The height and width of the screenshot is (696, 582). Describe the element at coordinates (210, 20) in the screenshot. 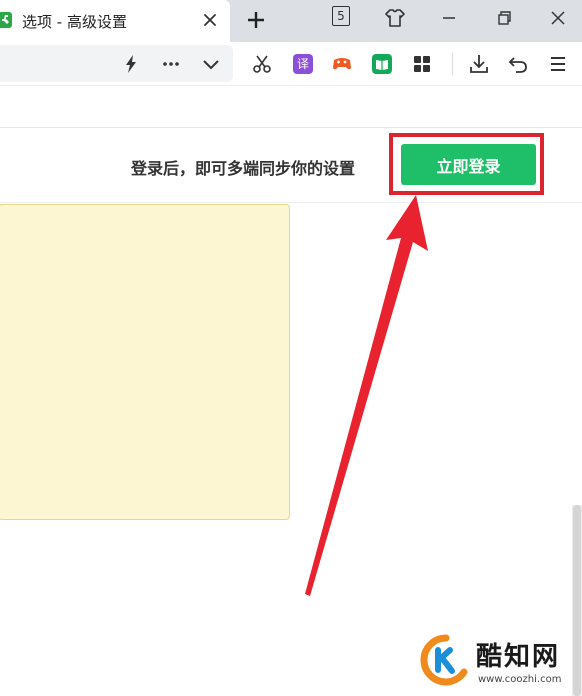

I see `close-icon` at that location.